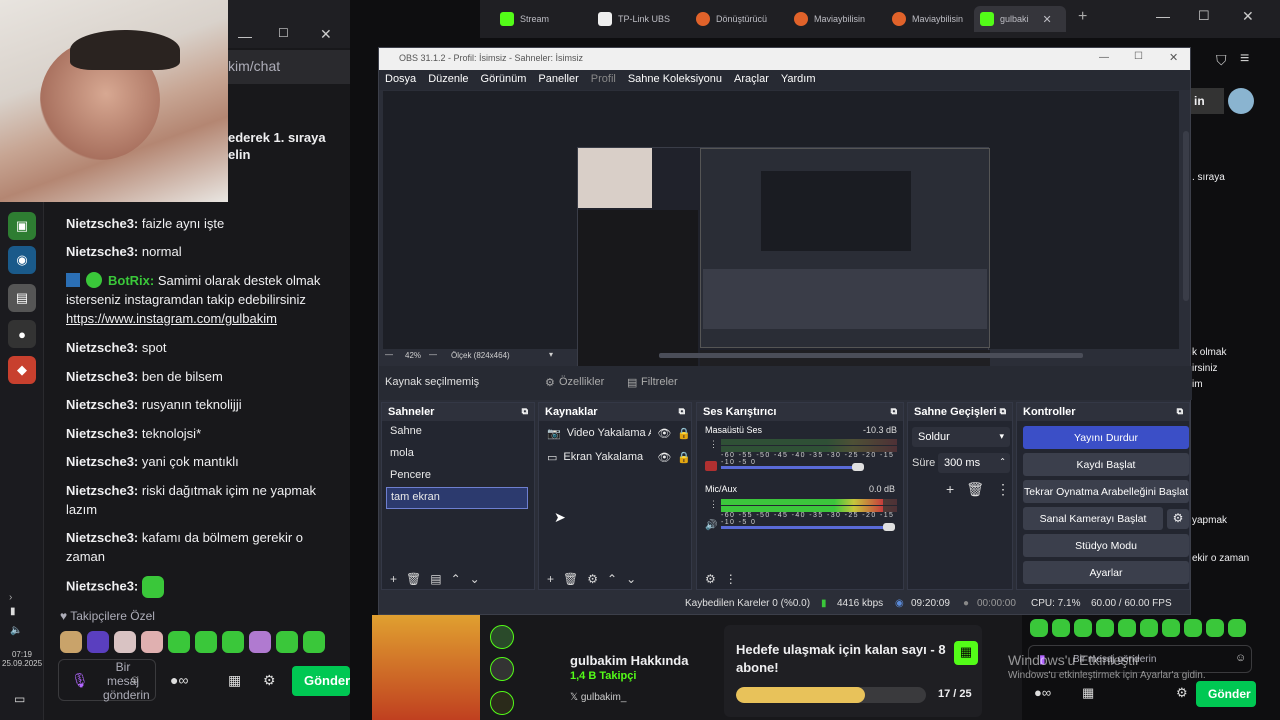 The height and width of the screenshot is (720, 1280). What do you see at coordinates (684, 433) in the screenshot?
I see `lock-icon: 🔒` at bounding box center [684, 433].